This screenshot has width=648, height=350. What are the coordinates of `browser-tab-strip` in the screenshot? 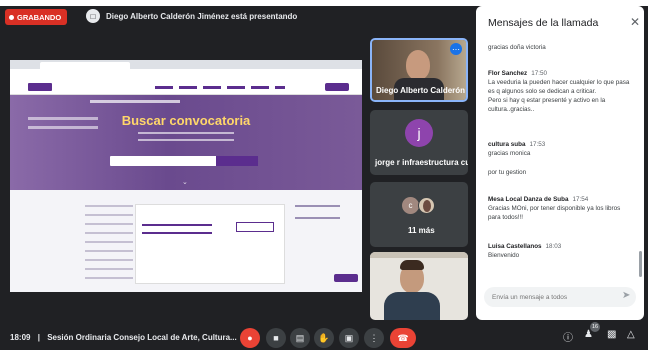 It's located at (186, 64).